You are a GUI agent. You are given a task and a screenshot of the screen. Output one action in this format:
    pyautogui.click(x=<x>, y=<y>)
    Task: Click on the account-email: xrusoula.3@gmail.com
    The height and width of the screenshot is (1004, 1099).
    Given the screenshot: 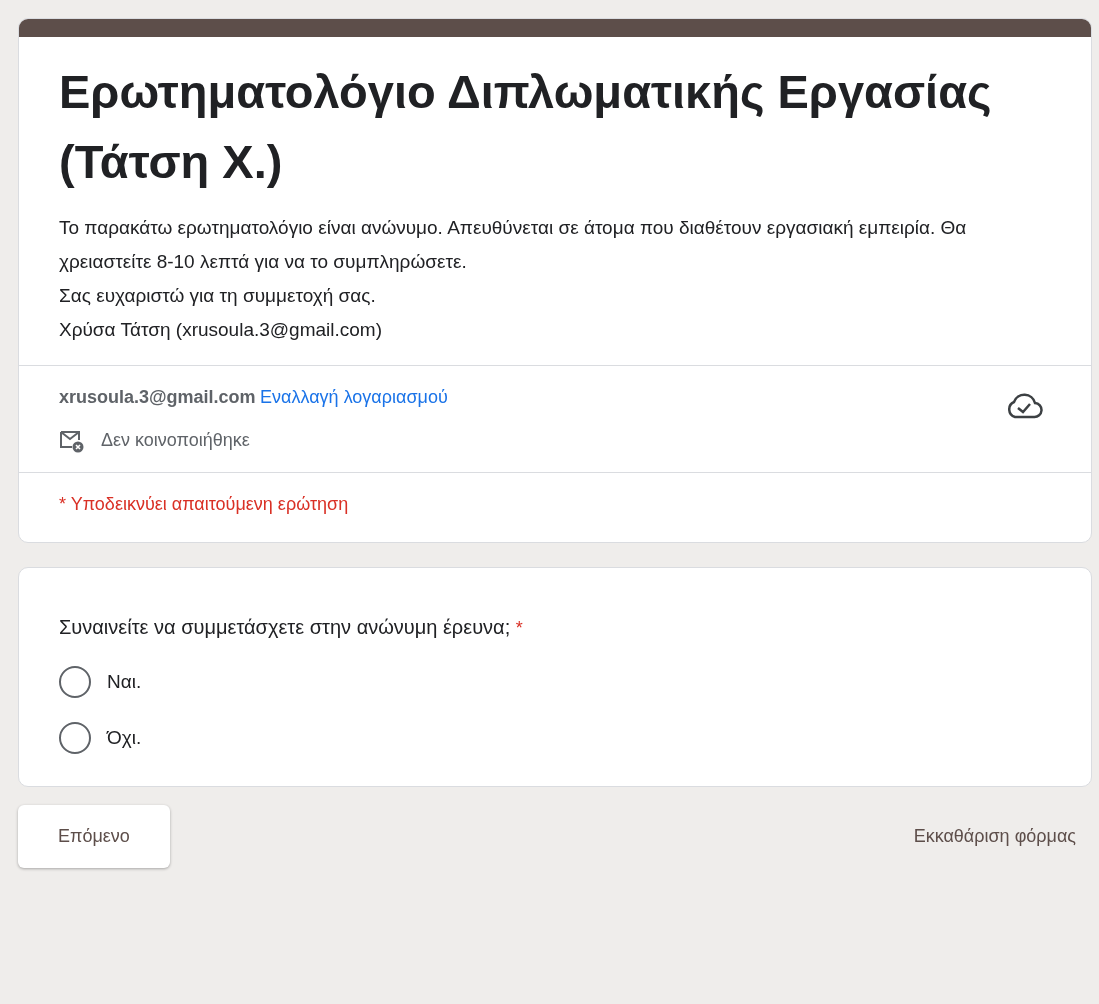 What is the action you would take?
    pyautogui.click(x=157, y=397)
    